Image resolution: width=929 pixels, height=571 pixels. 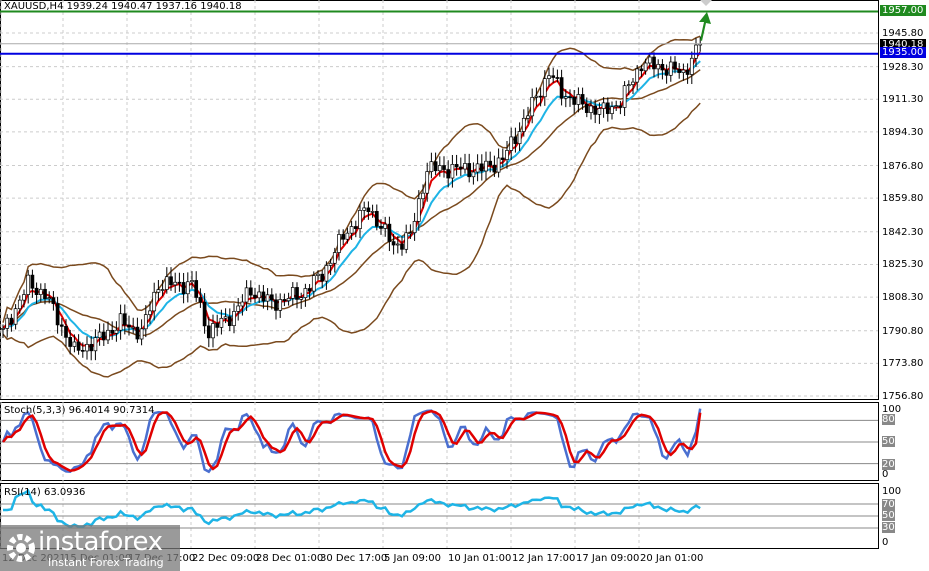 What do you see at coordinates (888, 504) in the screenshot?
I see `indicator-level-label: 70` at bounding box center [888, 504].